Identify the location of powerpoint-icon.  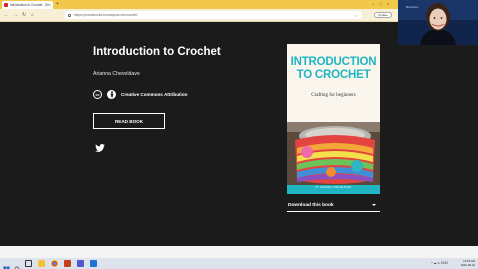
(67, 263).